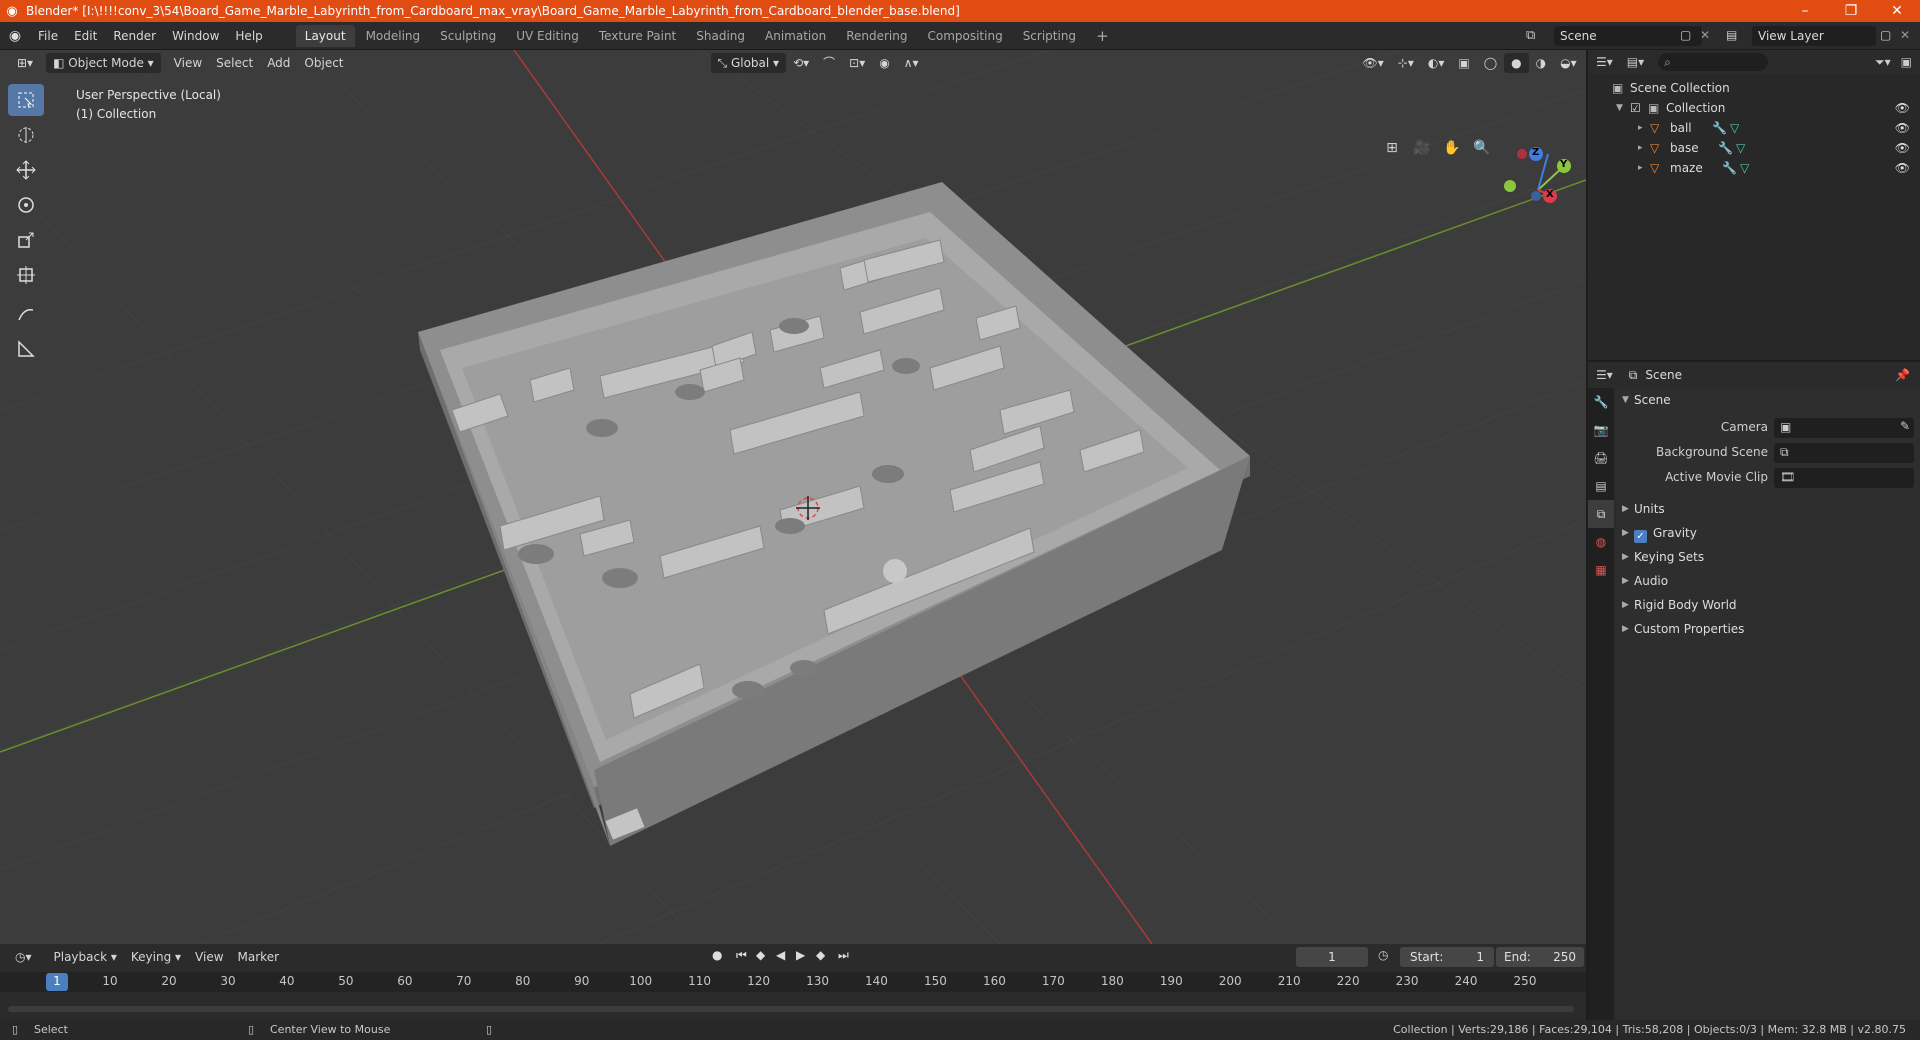 The image size is (1920, 1040). I want to click on jump-end-icon: ⏭, so click(843, 955).